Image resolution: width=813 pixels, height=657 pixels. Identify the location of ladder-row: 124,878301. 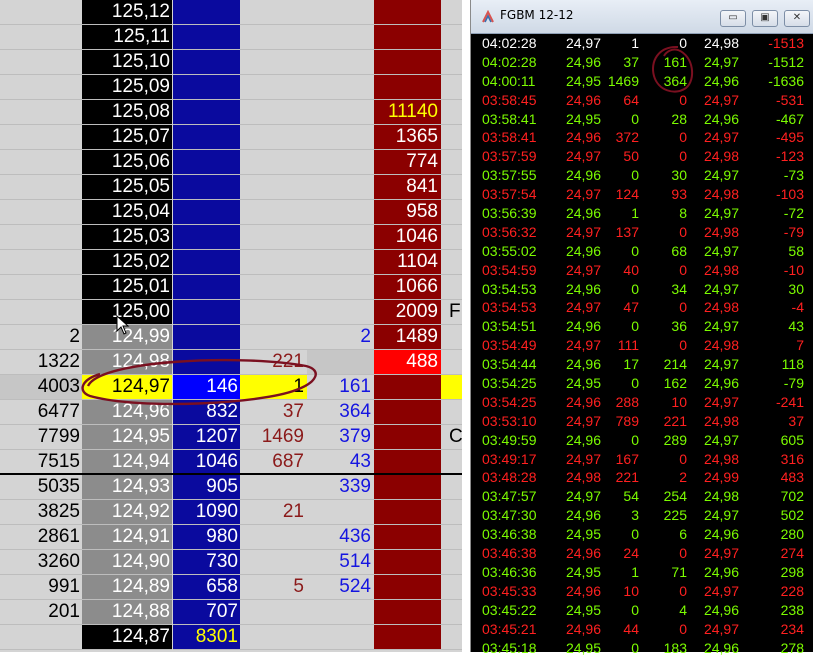
(231, 637).